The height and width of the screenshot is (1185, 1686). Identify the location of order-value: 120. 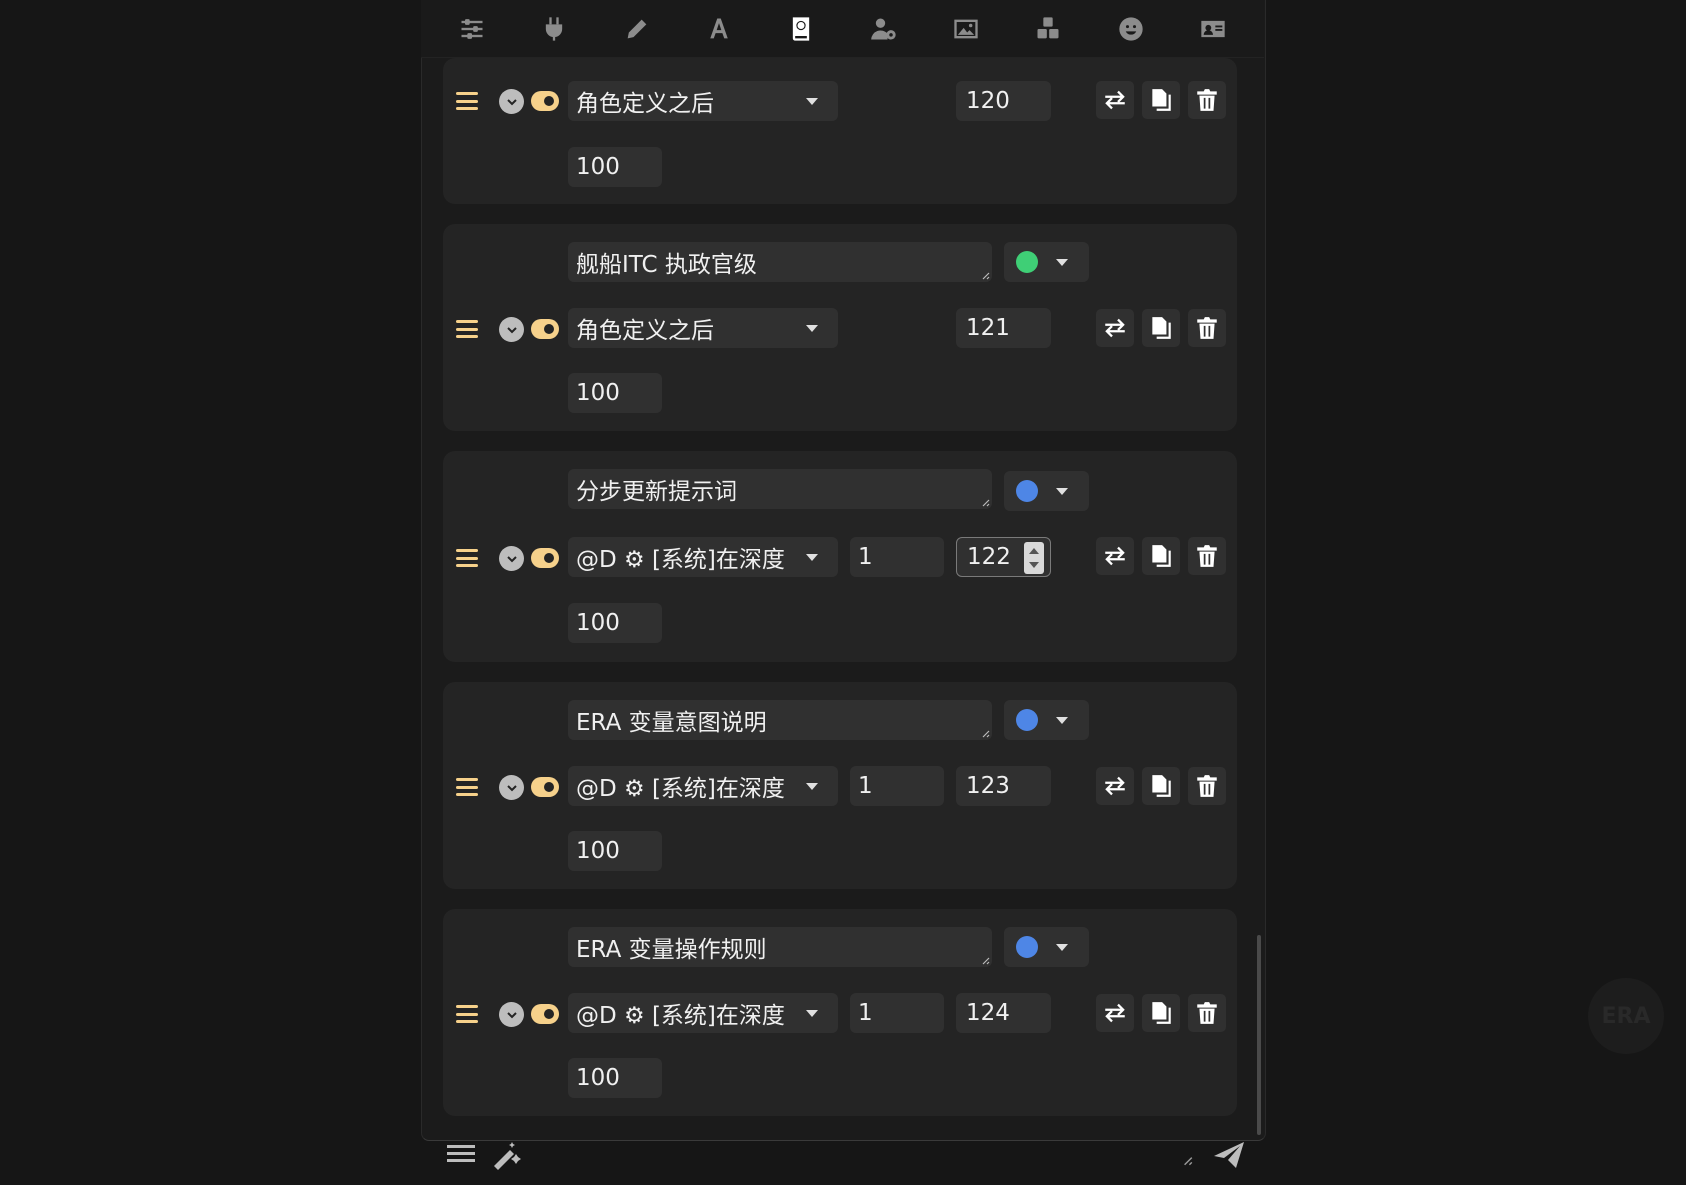
(988, 101).